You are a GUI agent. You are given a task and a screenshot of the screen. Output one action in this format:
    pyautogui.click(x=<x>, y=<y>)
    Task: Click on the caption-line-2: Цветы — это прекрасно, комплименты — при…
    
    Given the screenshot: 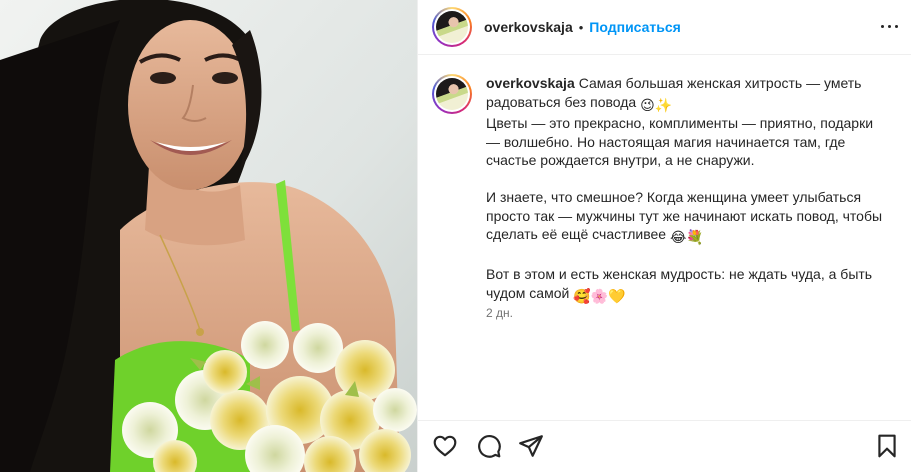 What is the action you would take?
    pyautogui.click(x=681, y=141)
    